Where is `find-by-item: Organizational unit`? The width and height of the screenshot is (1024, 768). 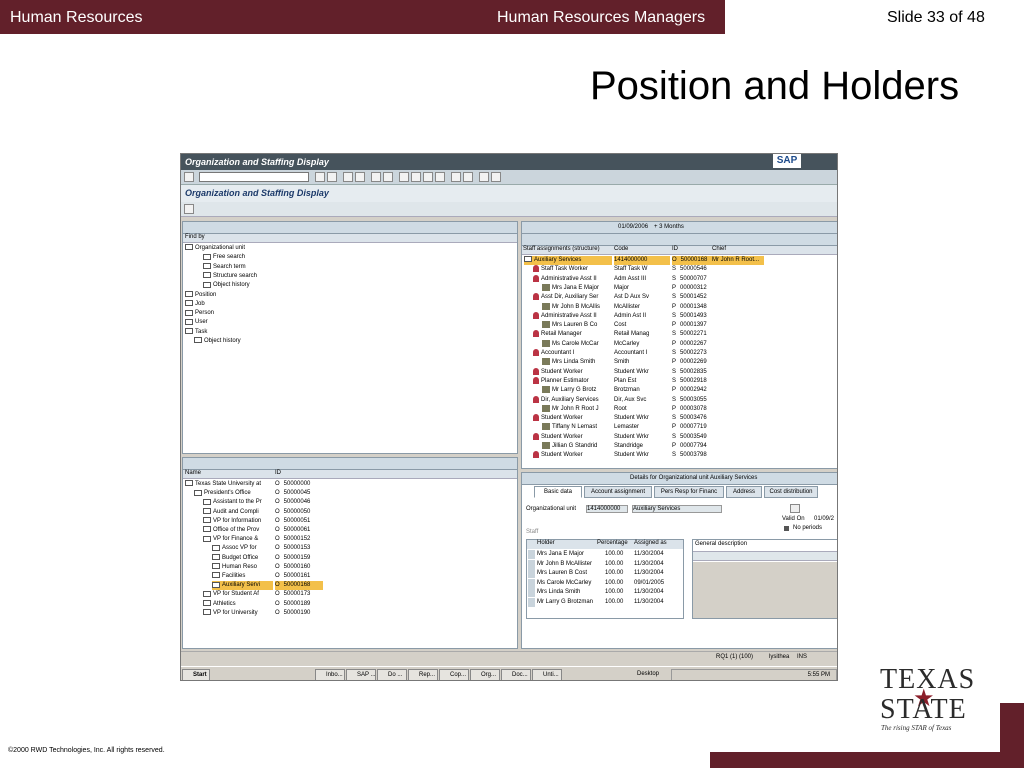 find-by-item: Organizational unit is located at coordinates (350, 248).